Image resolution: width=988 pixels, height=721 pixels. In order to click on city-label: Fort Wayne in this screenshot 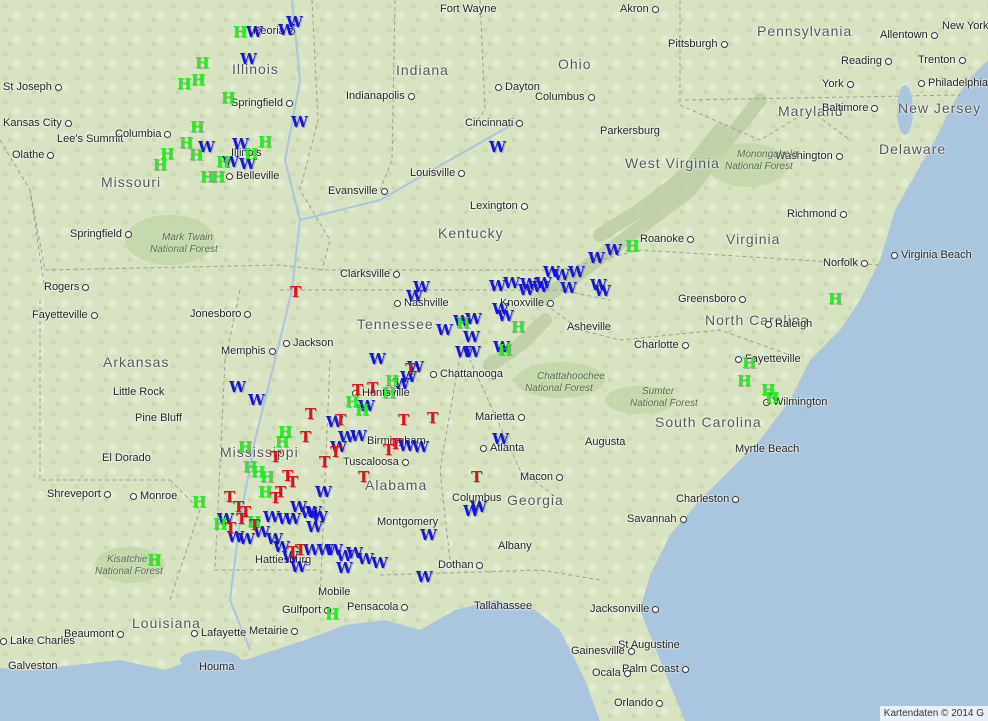, I will do `click(468, 9)`.